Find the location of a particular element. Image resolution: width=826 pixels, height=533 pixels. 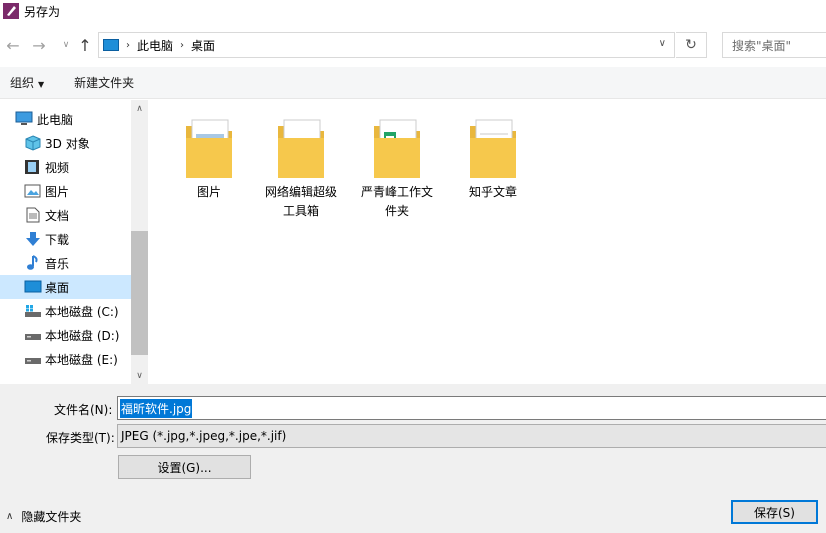

window-title: 另存为 is located at coordinates (42, 11).